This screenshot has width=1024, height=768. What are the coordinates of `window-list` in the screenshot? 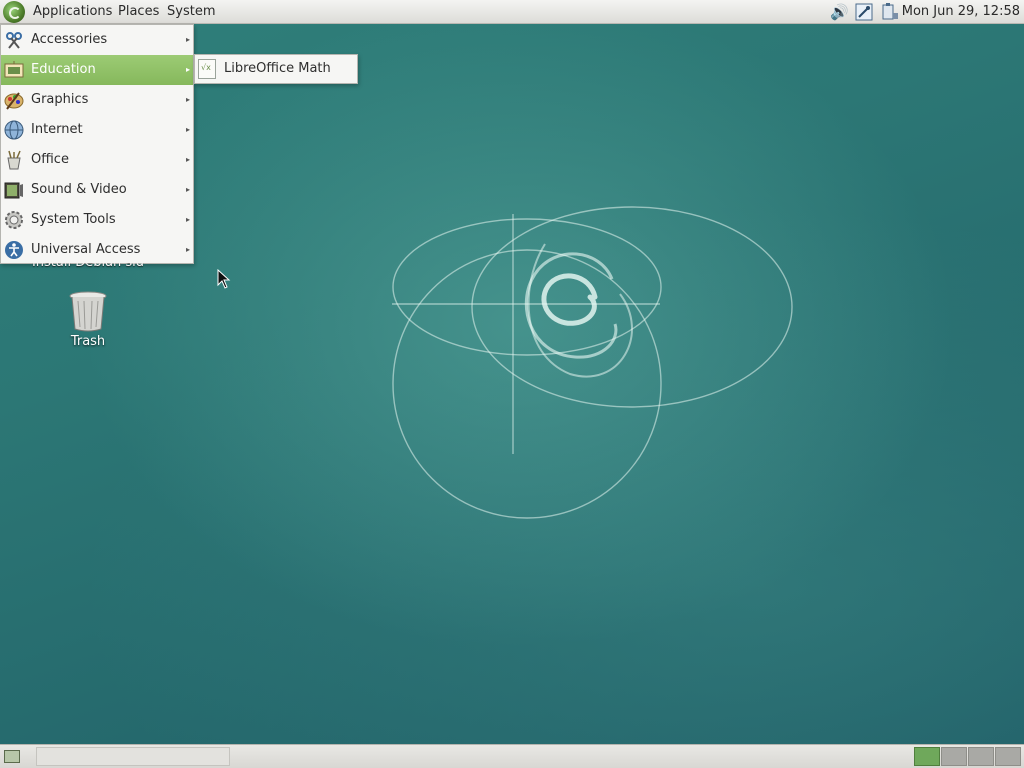 It's located at (133, 756).